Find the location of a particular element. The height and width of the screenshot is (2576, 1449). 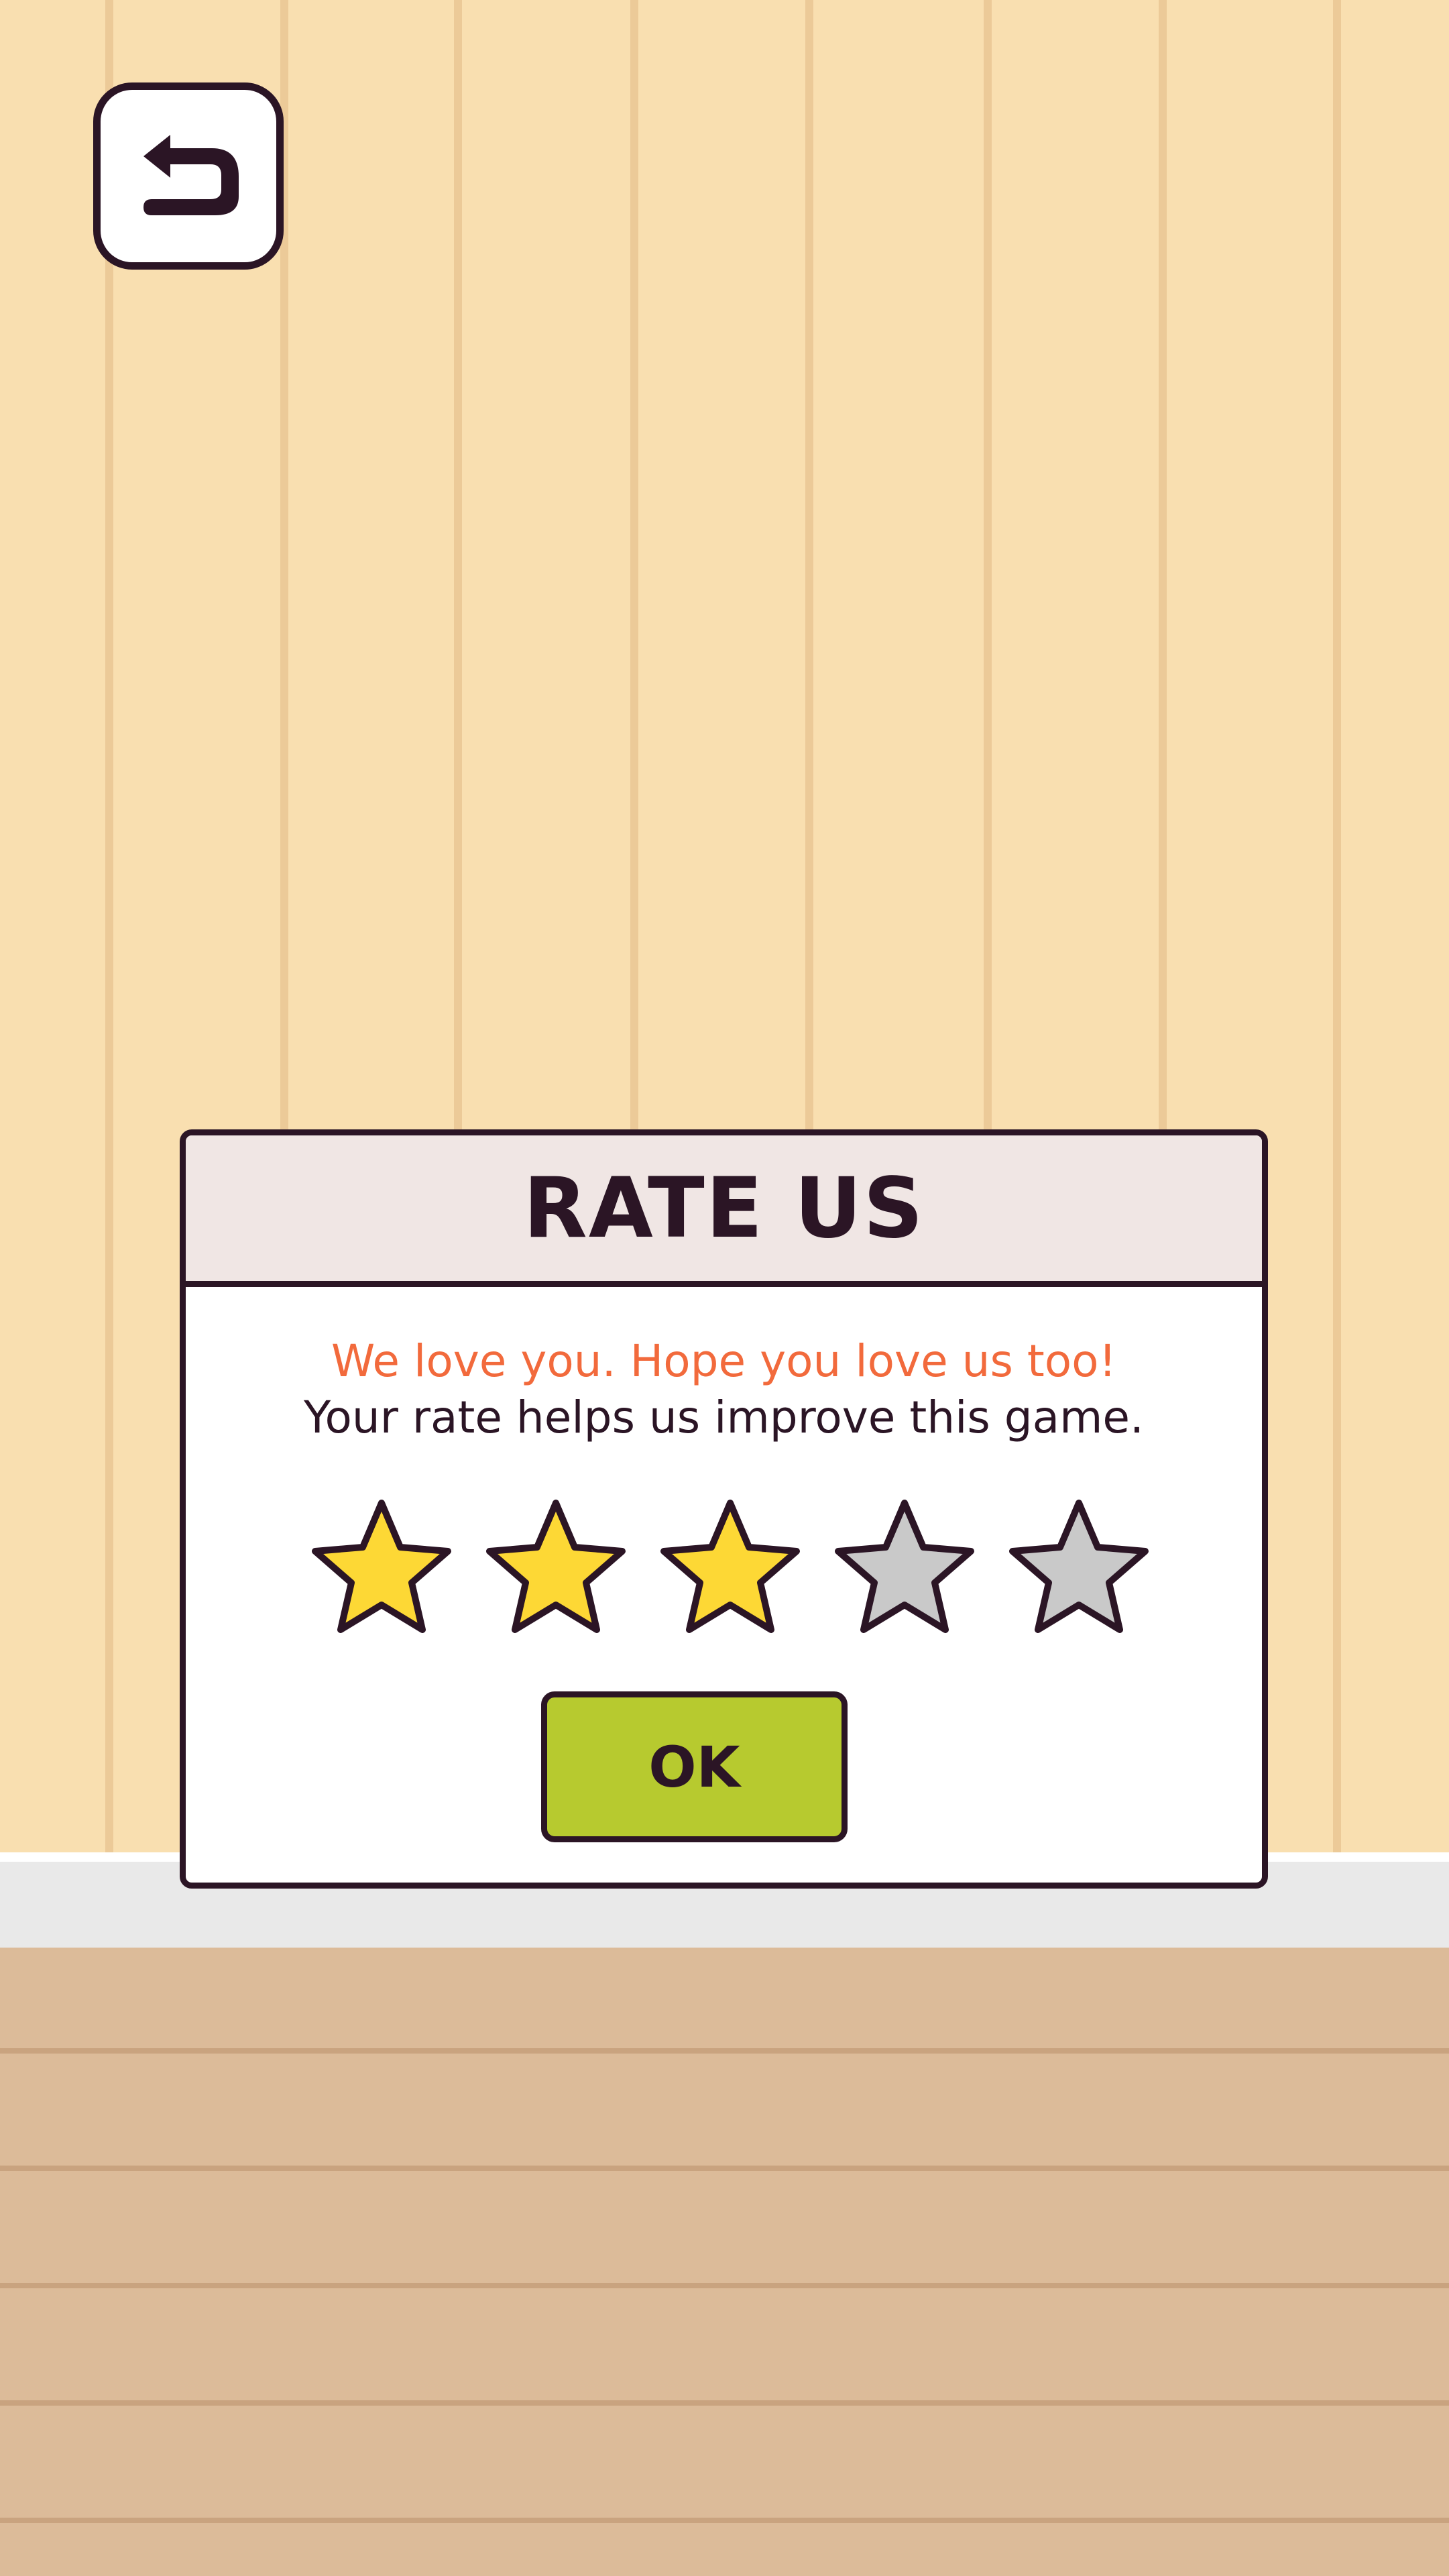

dialog-header: RATE US is located at coordinates (724, 1211).